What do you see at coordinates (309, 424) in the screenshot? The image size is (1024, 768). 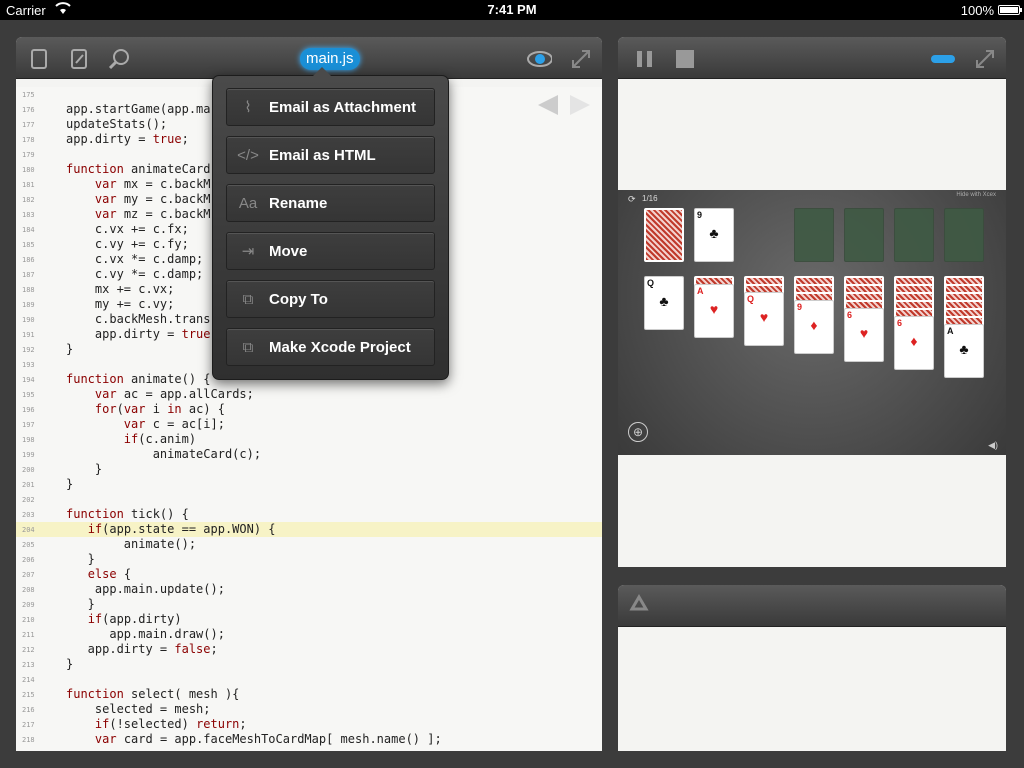 I see `code-line: 197 var c = ac[i];` at bounding box center [309, 424].